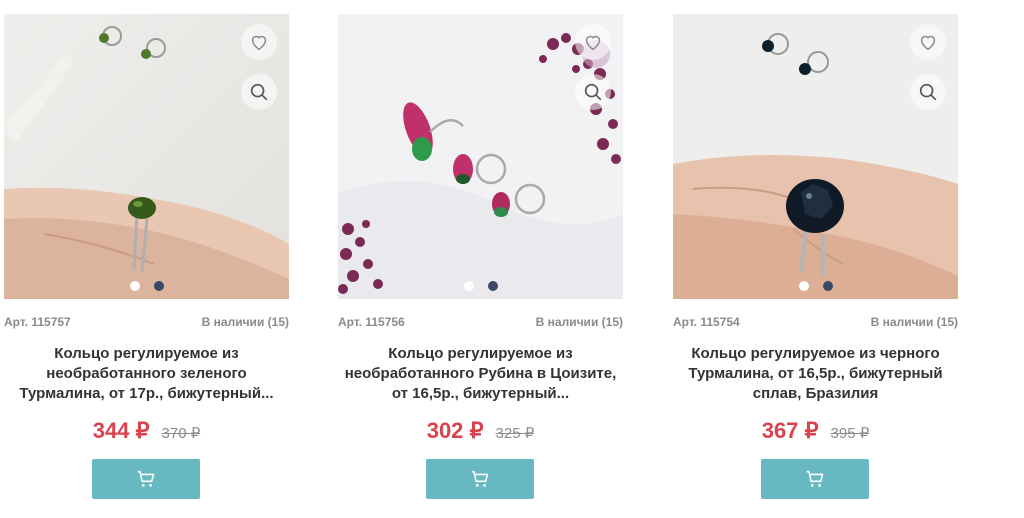 The image size is (1024, 518). What do you see at coordinates (850, 433) in the screenshot?
I see `old-price: 395 ₽` at bounding box center [850, 433].